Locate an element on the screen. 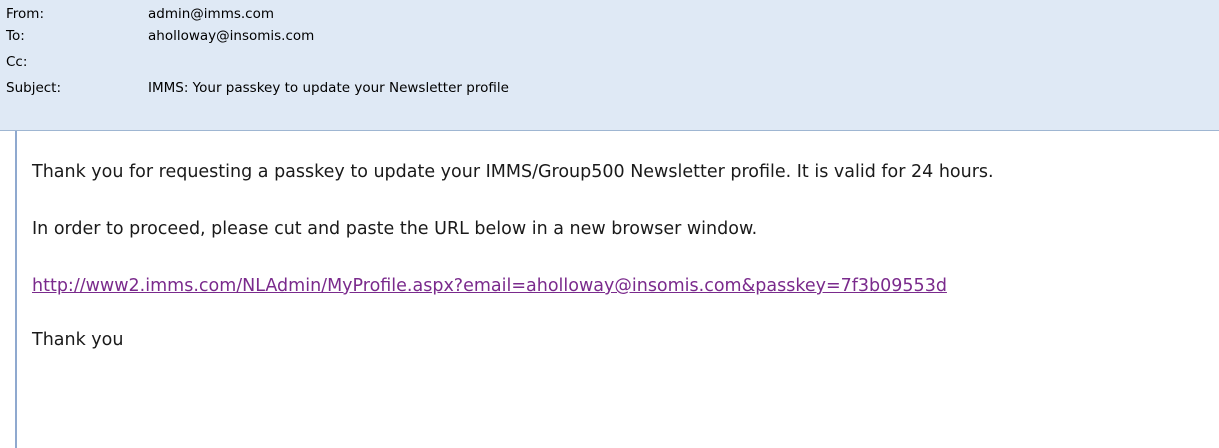 The image size is (1219, 448). subject-label: Subject: is located at coordinates (34, 88).